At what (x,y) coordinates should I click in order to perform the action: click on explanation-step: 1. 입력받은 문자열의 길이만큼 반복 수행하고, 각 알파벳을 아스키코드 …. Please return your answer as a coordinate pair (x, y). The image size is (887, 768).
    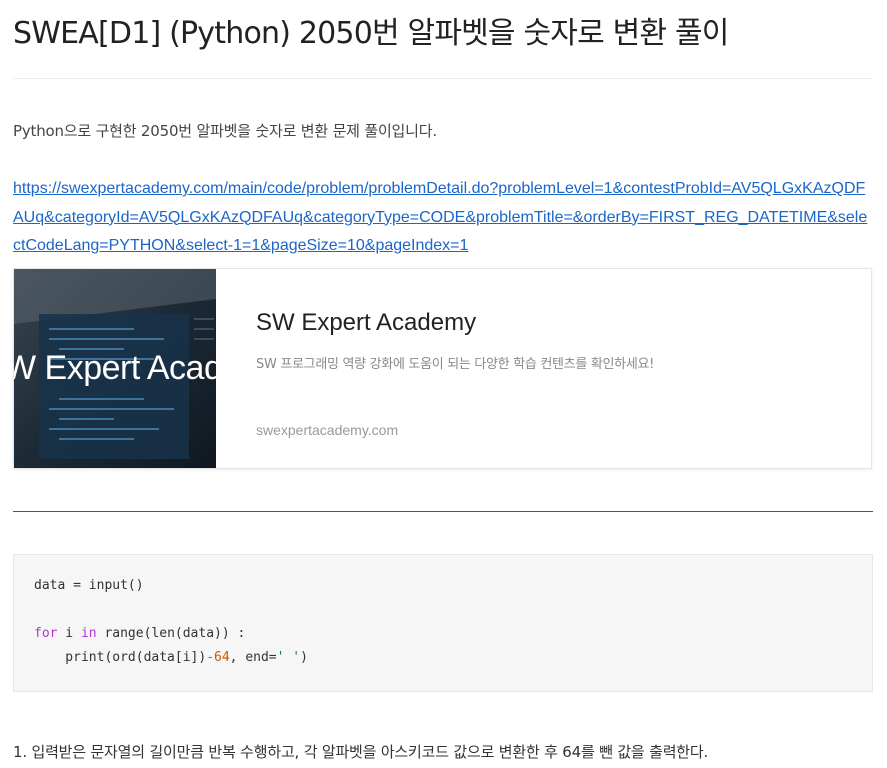
    Looking at the image, I should click on (361, 752).